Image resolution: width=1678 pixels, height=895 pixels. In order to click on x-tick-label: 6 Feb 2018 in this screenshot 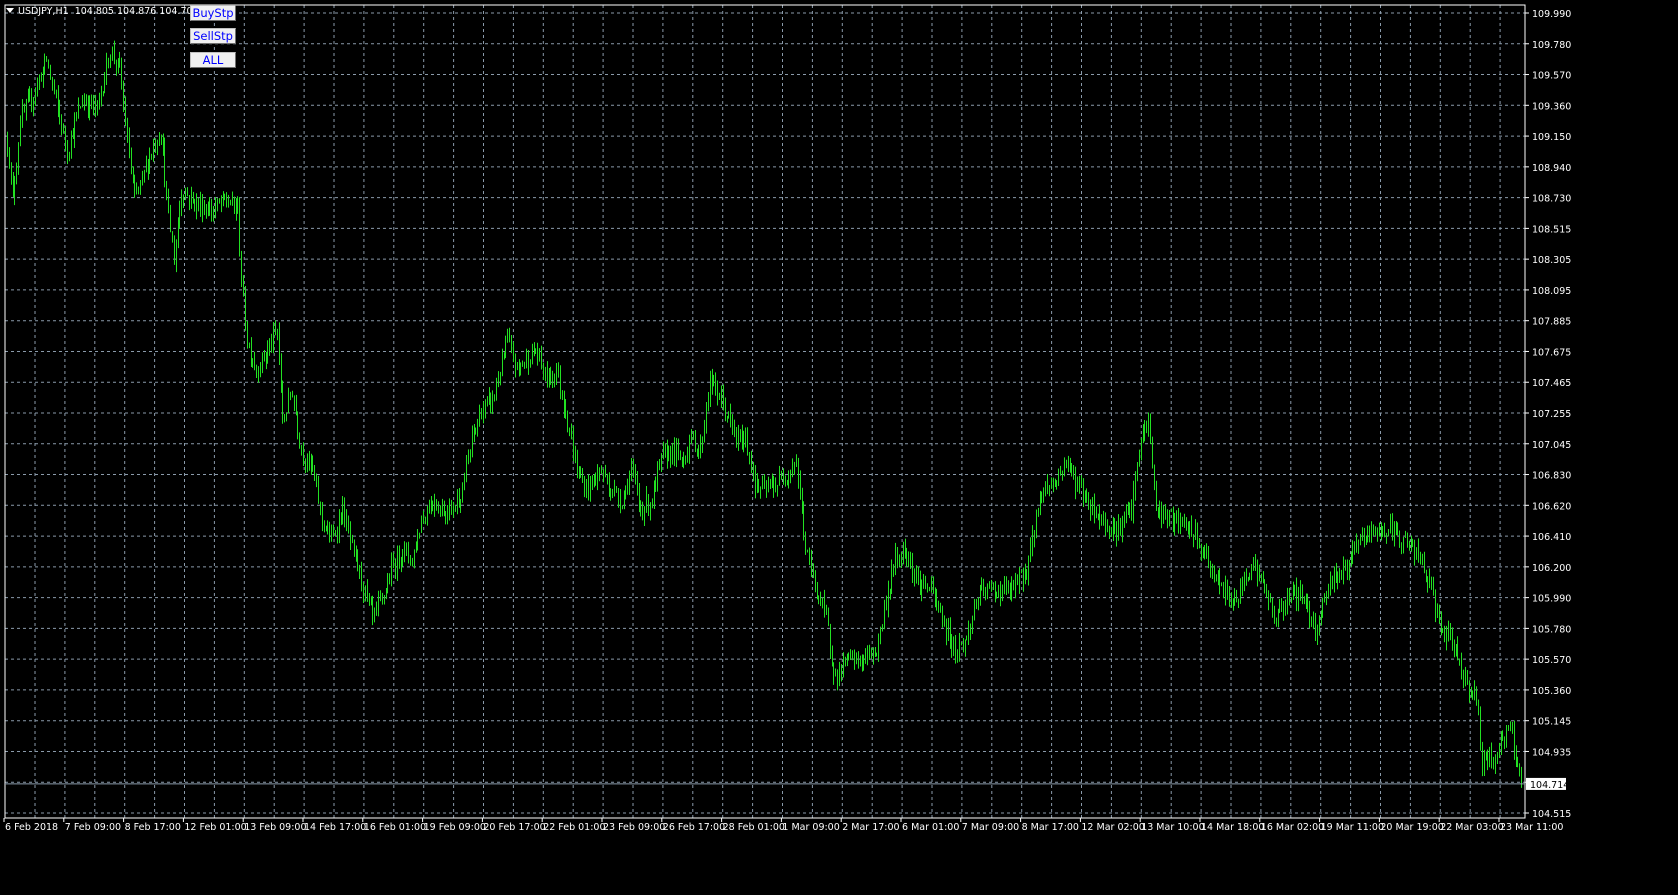, I will do `click(31, 827)`.